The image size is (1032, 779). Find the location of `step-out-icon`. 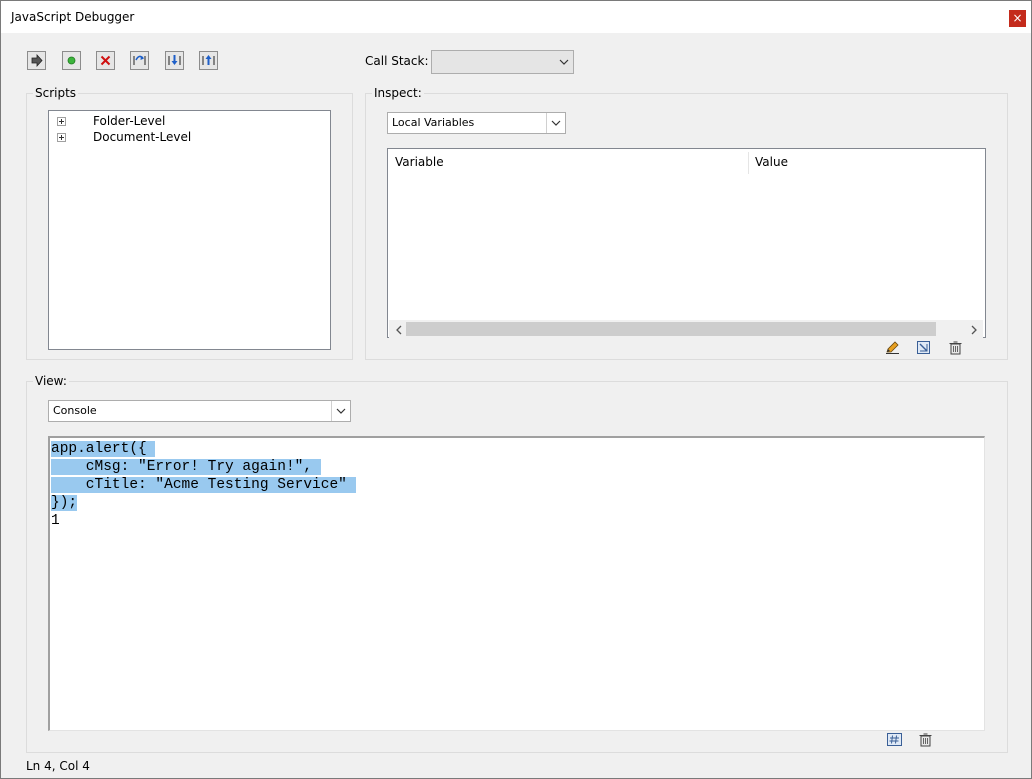

step-out-icon is located at coordinates (208, 60).